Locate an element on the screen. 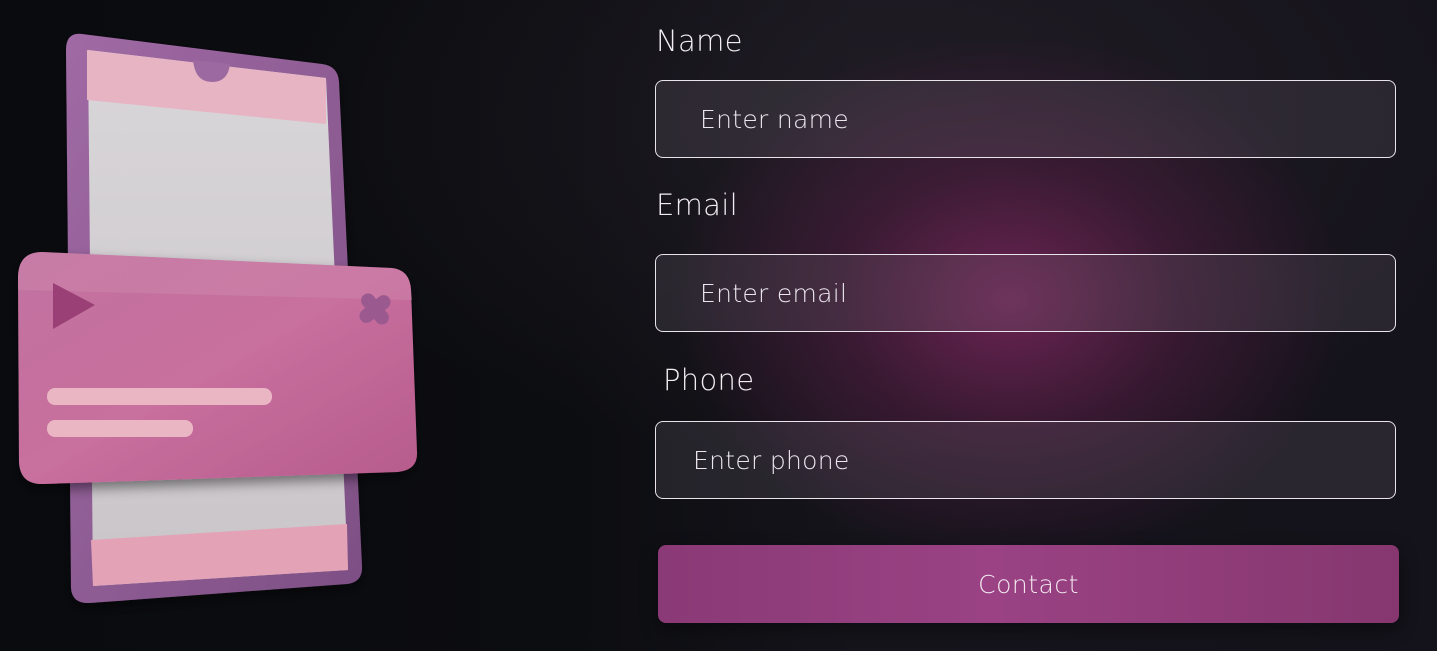 Image resolution: width=1437 pixels, height=651 pixels. email-label: Email is located at coordinates (697, 205).